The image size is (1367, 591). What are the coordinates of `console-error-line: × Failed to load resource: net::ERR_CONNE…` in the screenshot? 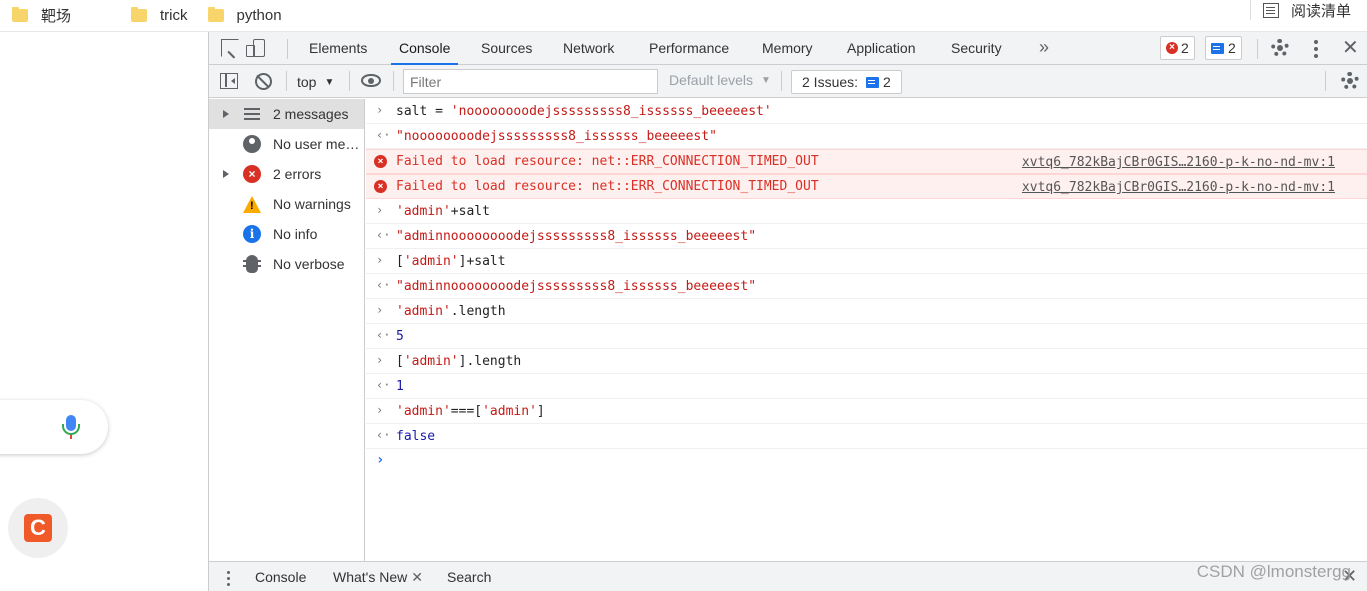 It's located at (866, 161).